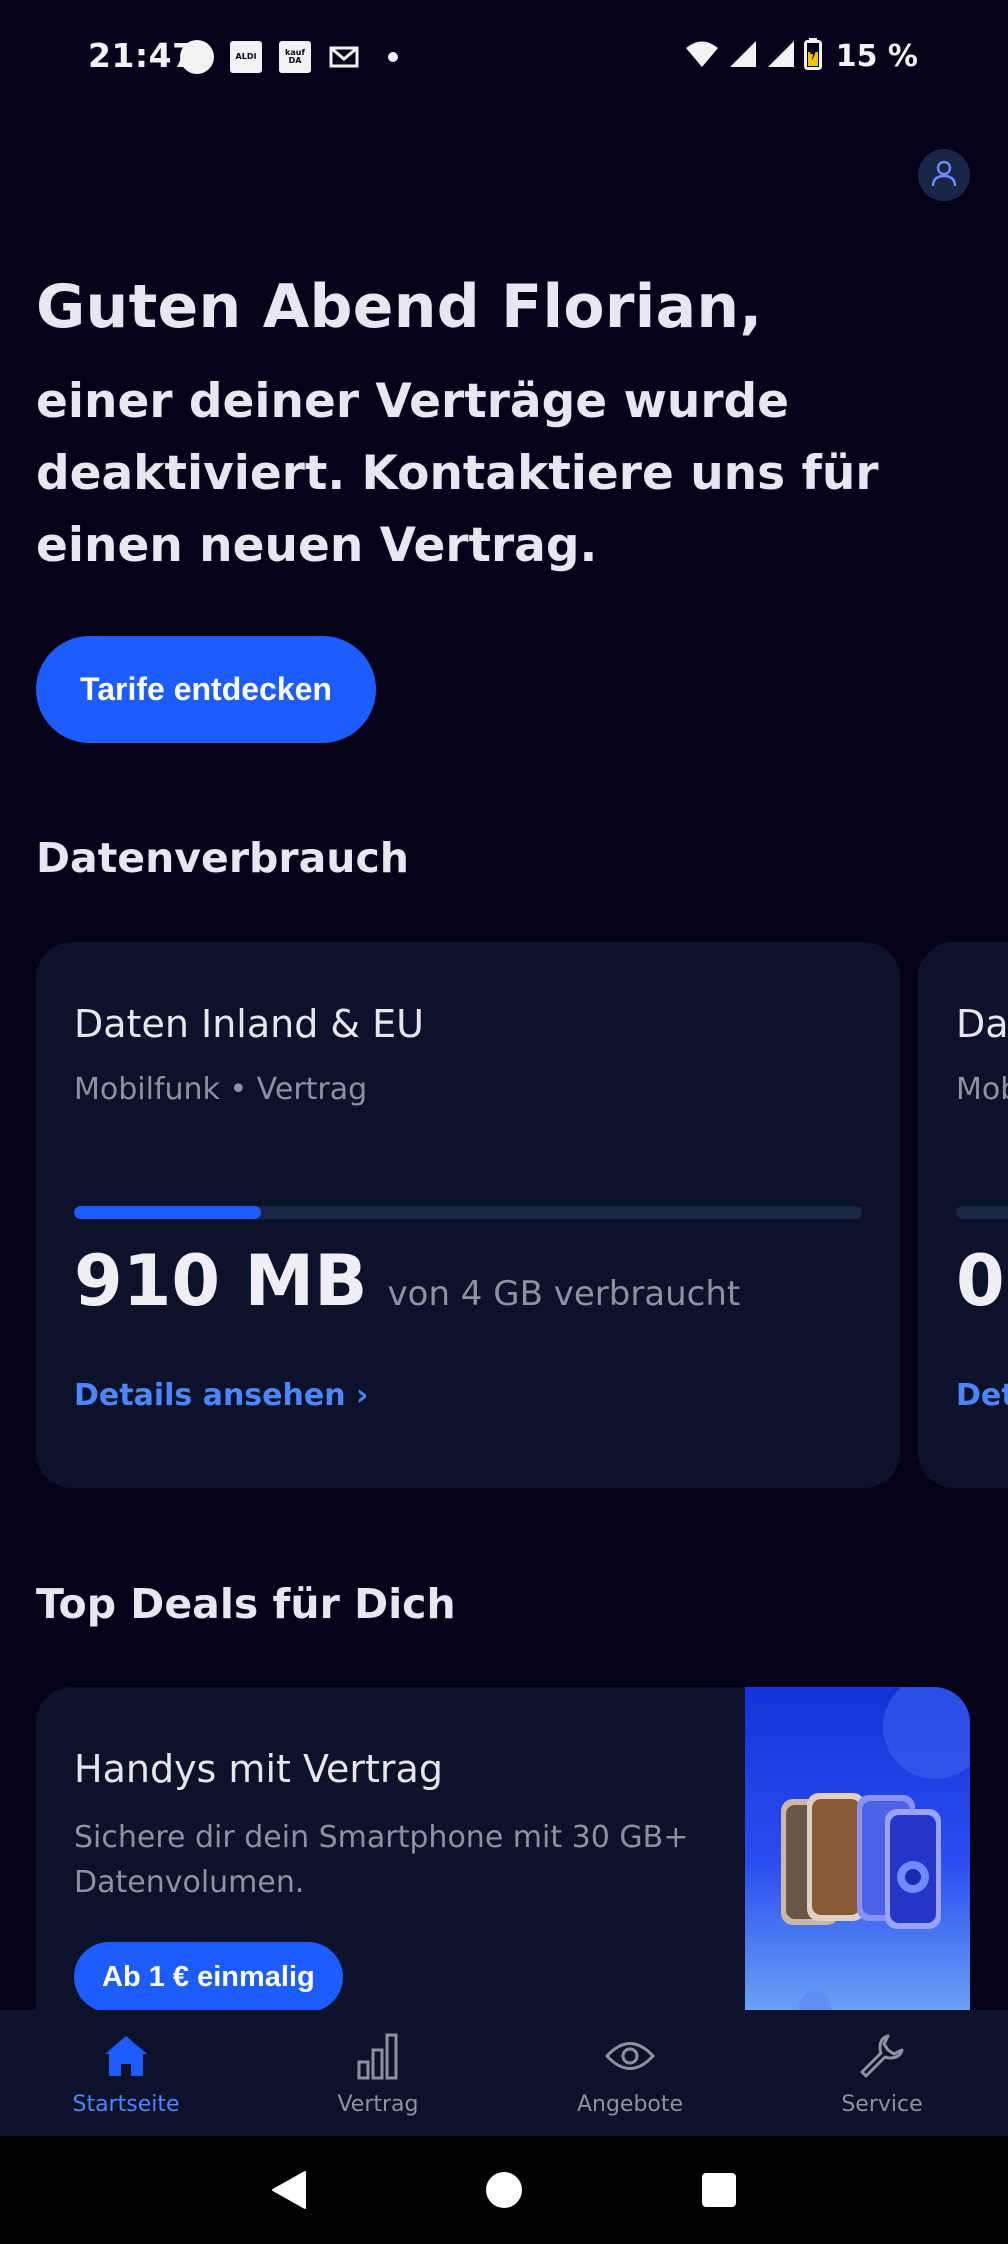  What do you see at coordinates (197, 57) in the screenshot?
I see `circle-icon` at bounding box center [197, 57].